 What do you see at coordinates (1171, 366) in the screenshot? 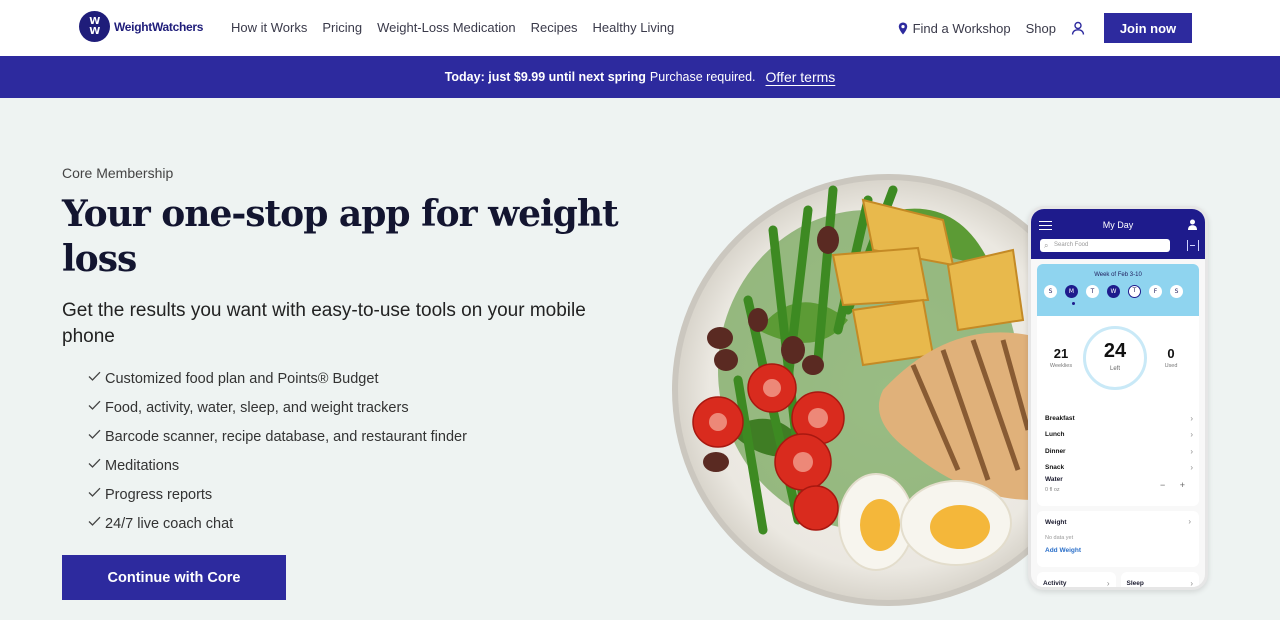
I see `used-label: Used` at bounding box center [1171, 366].